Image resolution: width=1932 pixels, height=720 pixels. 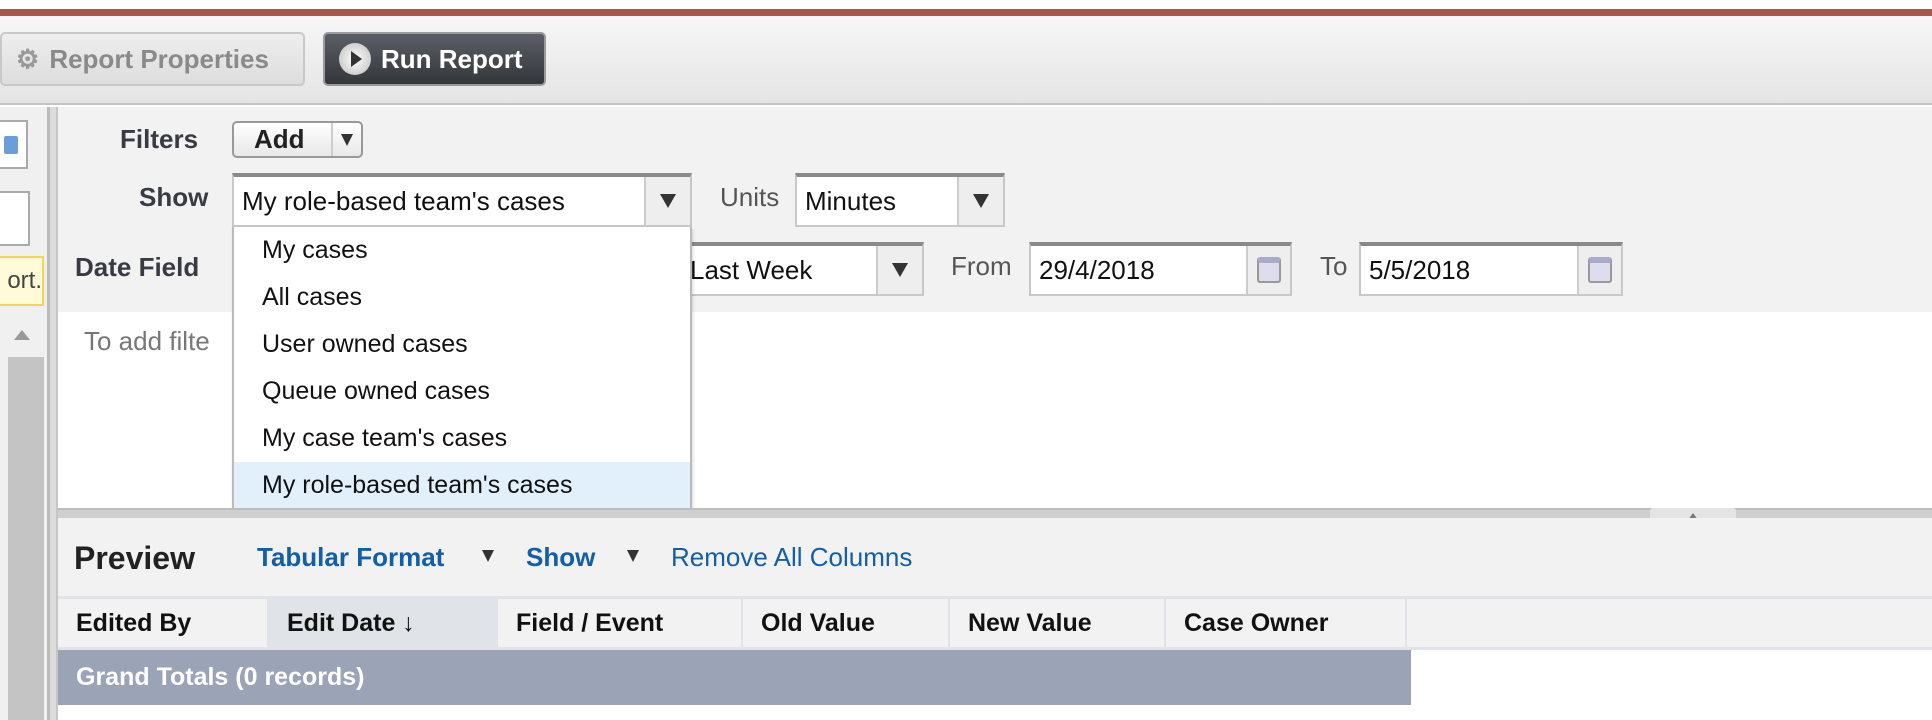 What do you see at coordinates (966, 60) in the screenshot?
I see `toolbar: ⚙ Report Properties Run Report` at bounding box center [966, 60].